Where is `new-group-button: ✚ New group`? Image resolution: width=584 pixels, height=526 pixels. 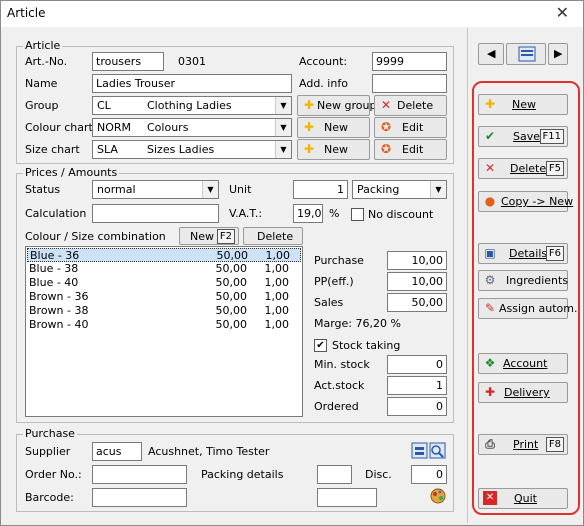
new-group-button: ✚ New group is located at coordinates (336, 105).